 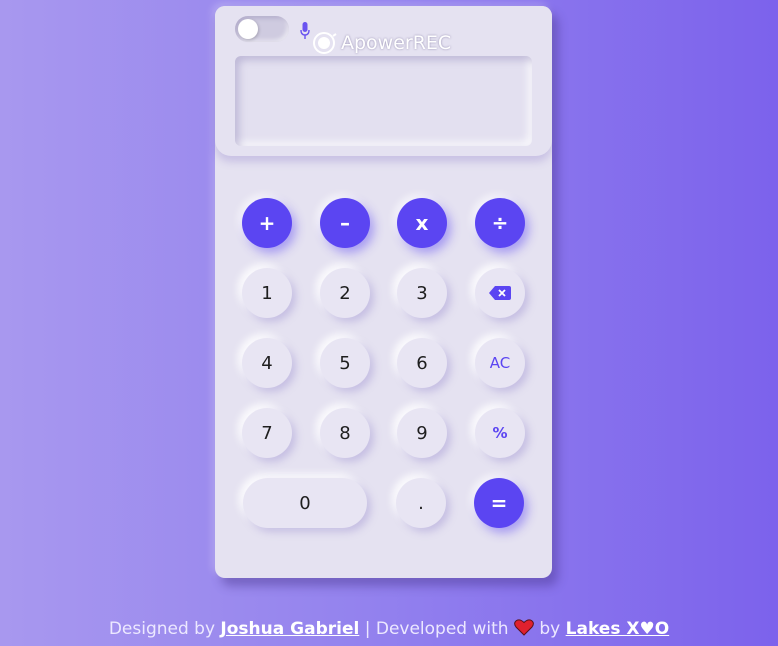 What do you see at coordinates (383, 101) in the screenshot?
I see `calculator-display` at bounding box center [383, 101].